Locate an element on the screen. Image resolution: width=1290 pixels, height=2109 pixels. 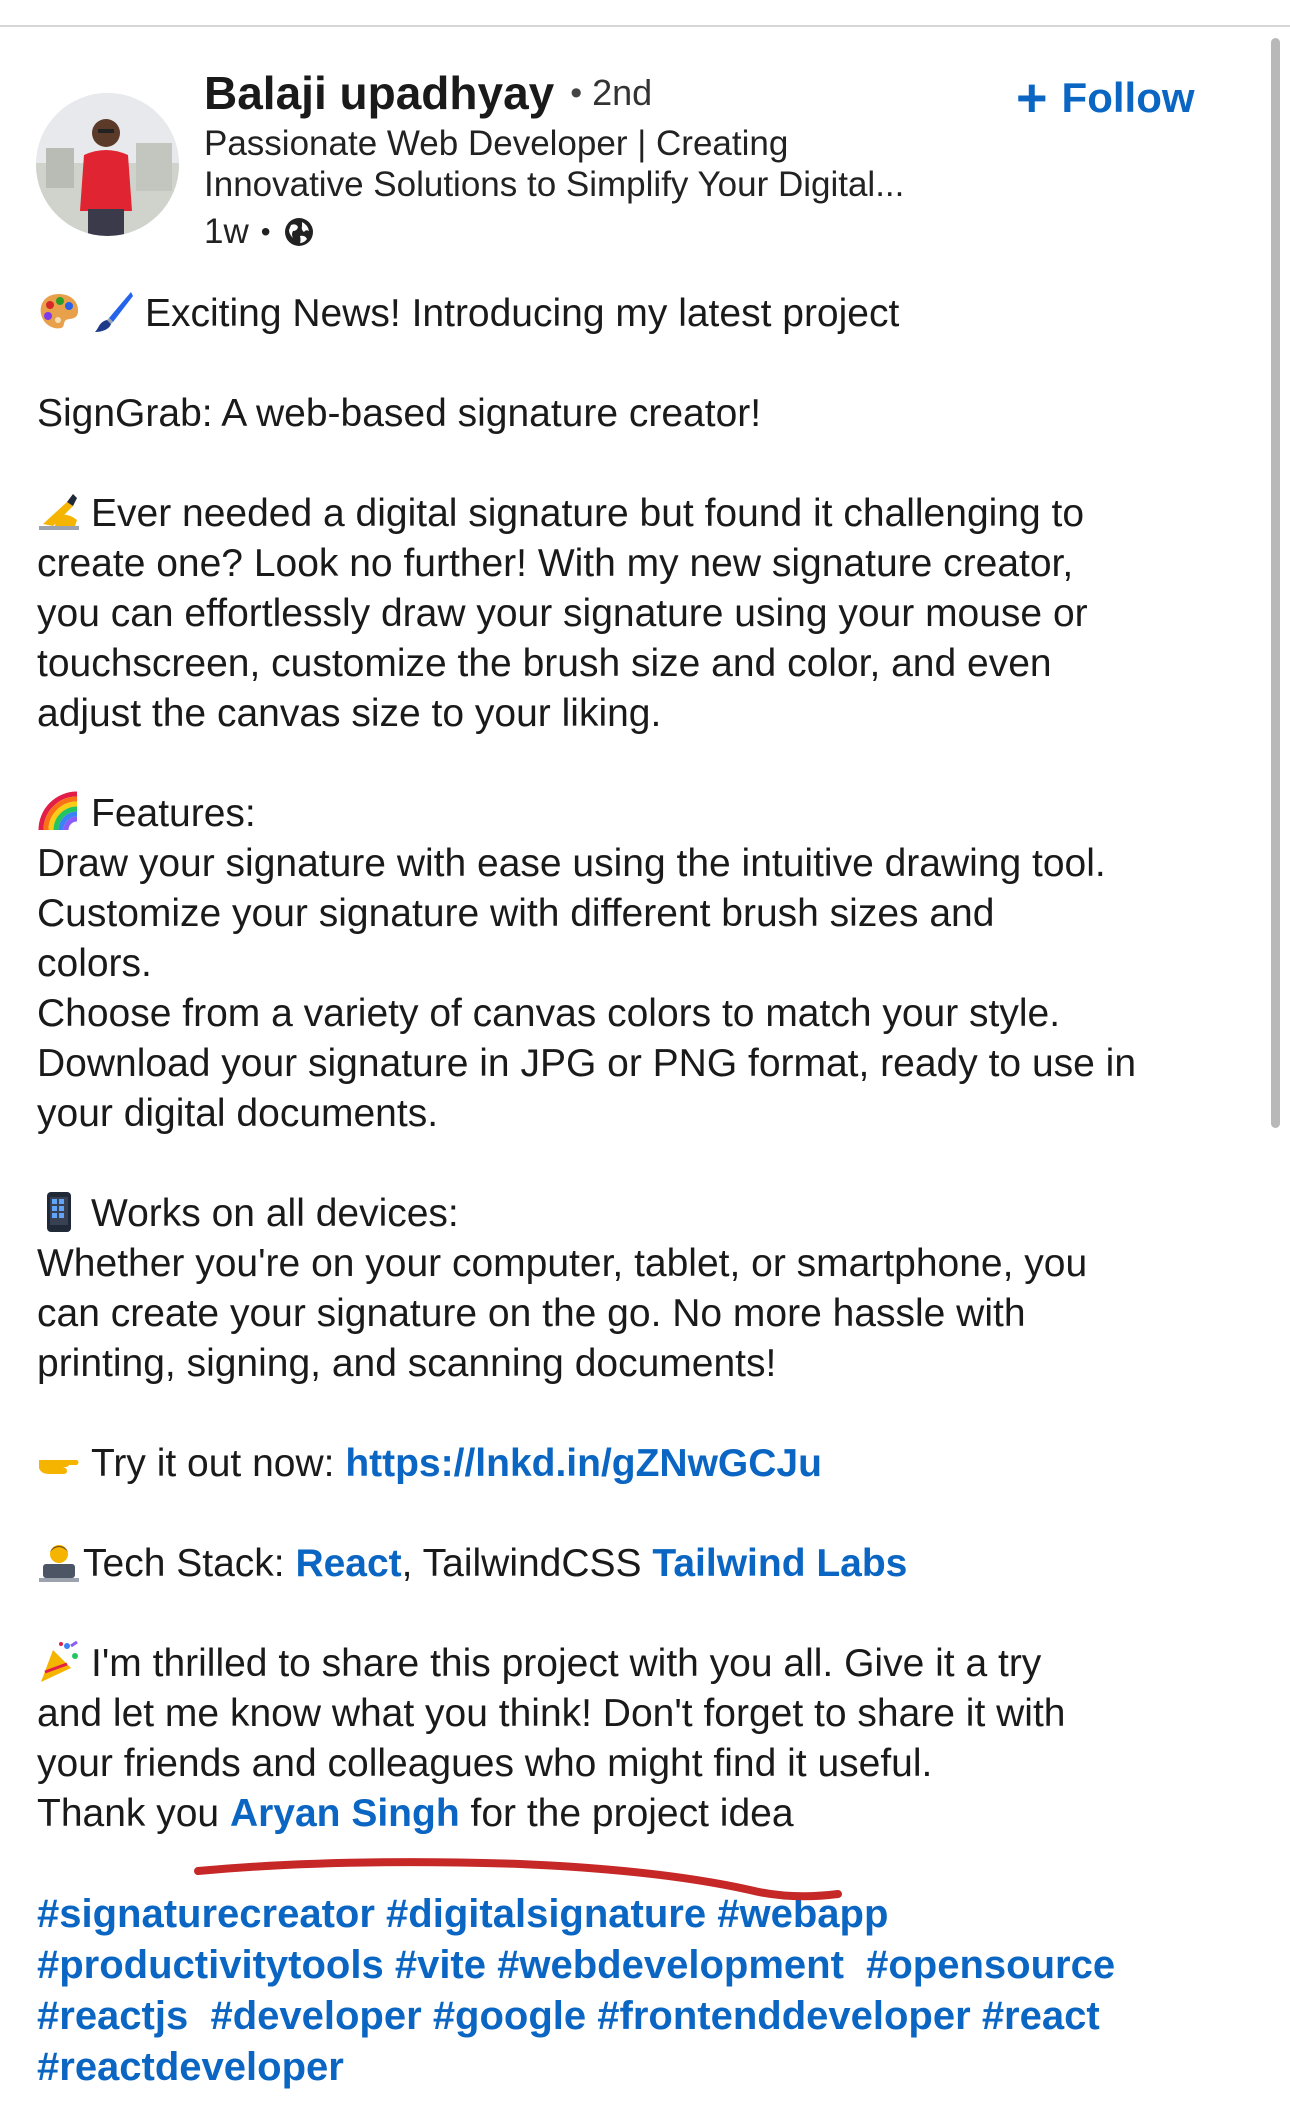
mention-react: React is located at coordinates (348, 1563).